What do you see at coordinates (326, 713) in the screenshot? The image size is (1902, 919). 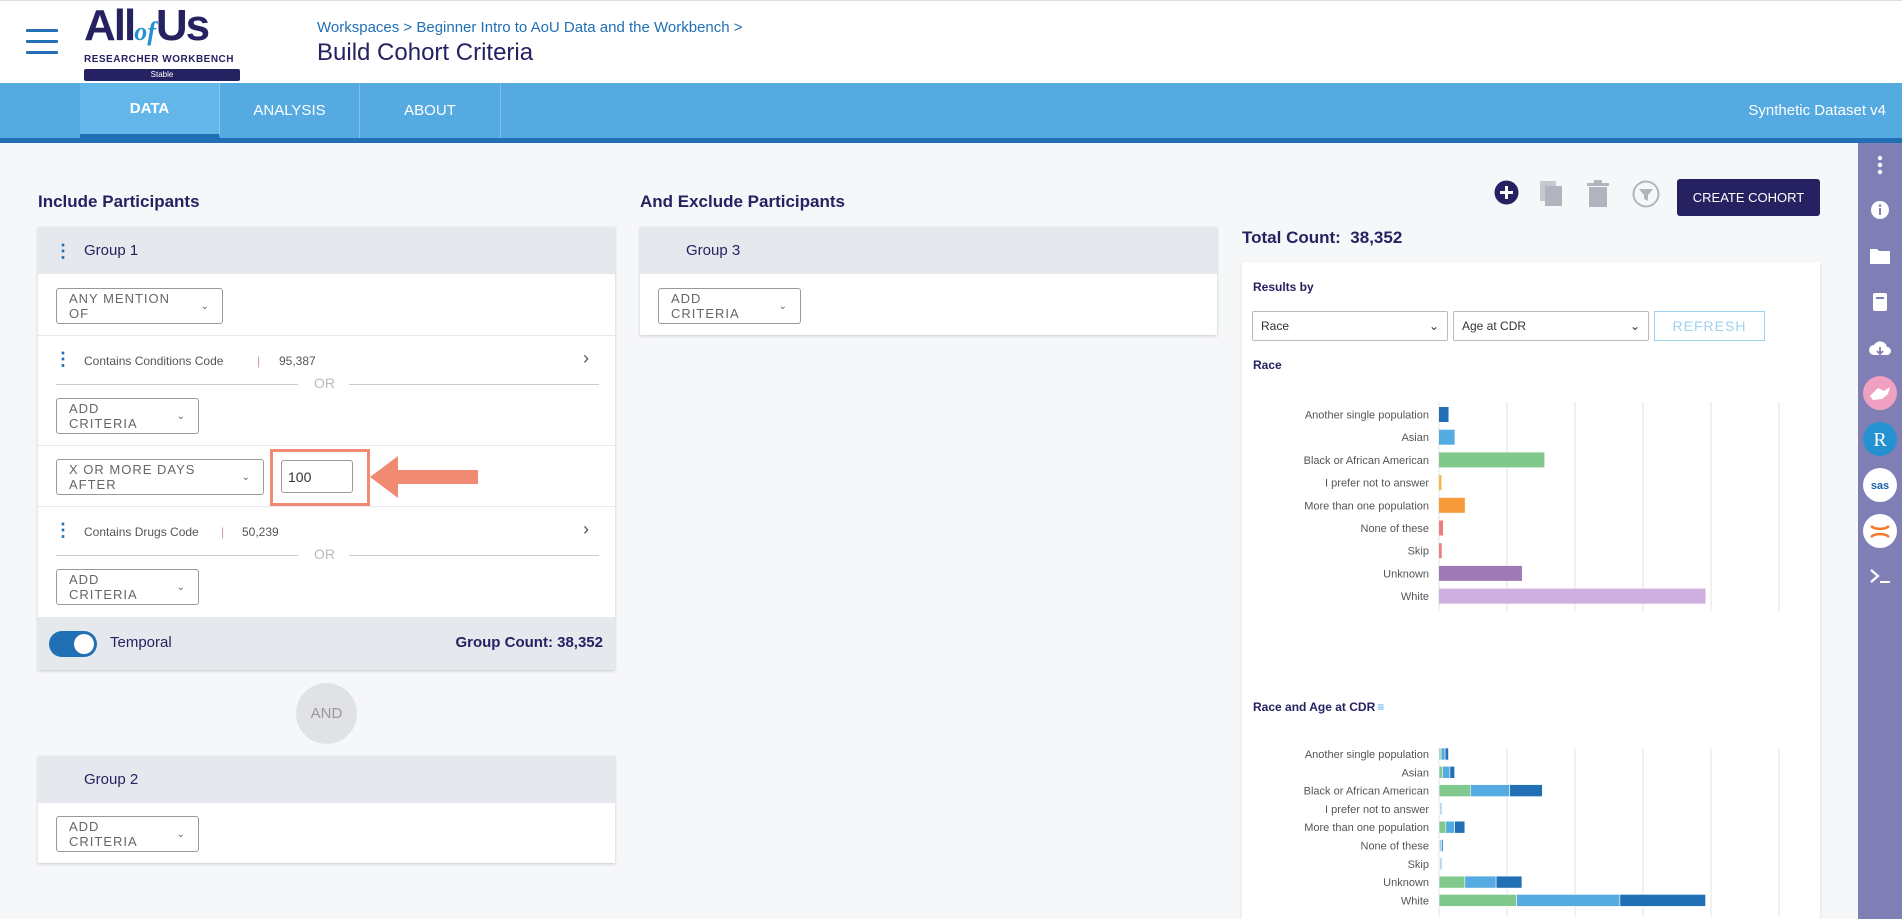 I see `and-connector: AND` at bounding box center [326, 713].